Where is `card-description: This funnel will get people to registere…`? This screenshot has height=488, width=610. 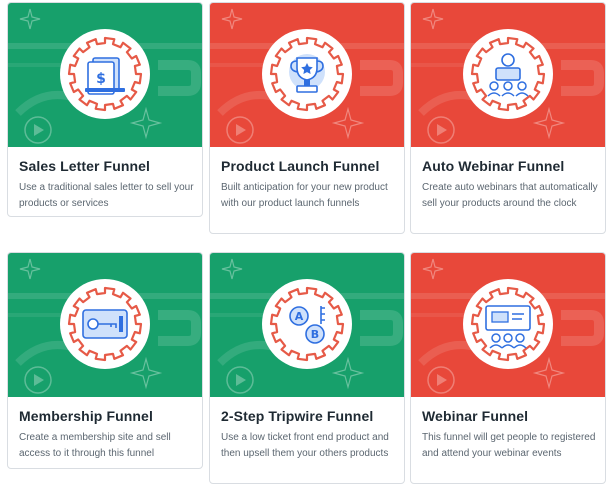
card-description: This funnel will get people to registere… is located at coordinates (509, 445).